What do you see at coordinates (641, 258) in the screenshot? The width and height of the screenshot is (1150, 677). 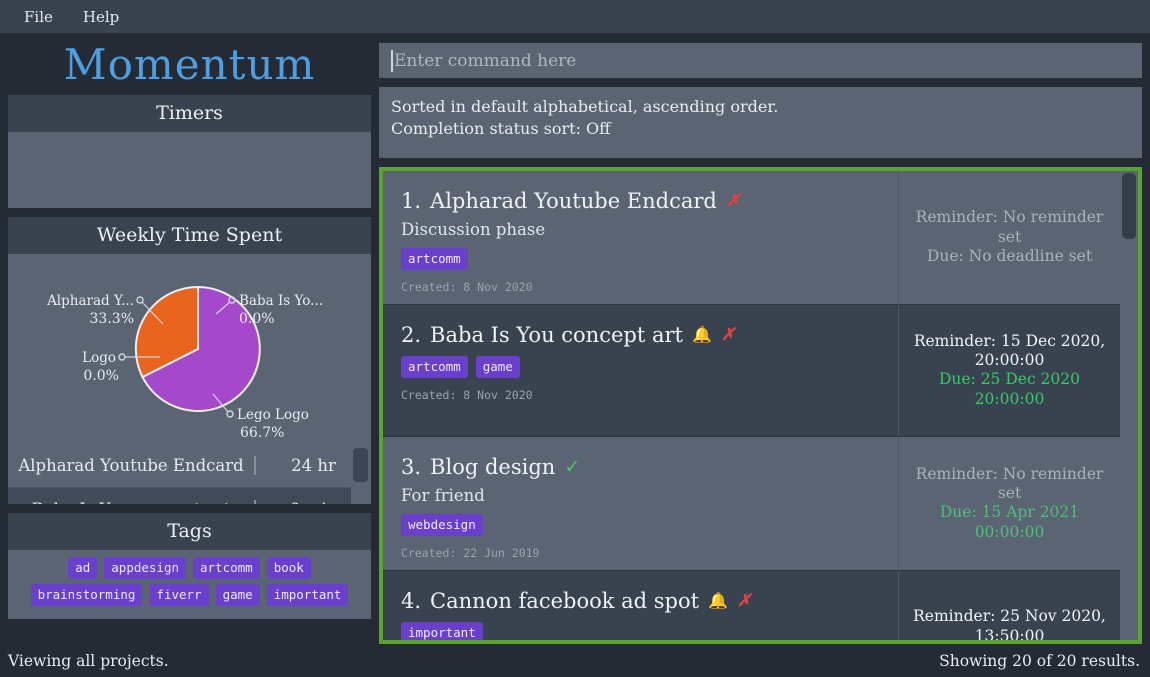 I see `task-tags: artcomm` at bounding box center [641, 258].